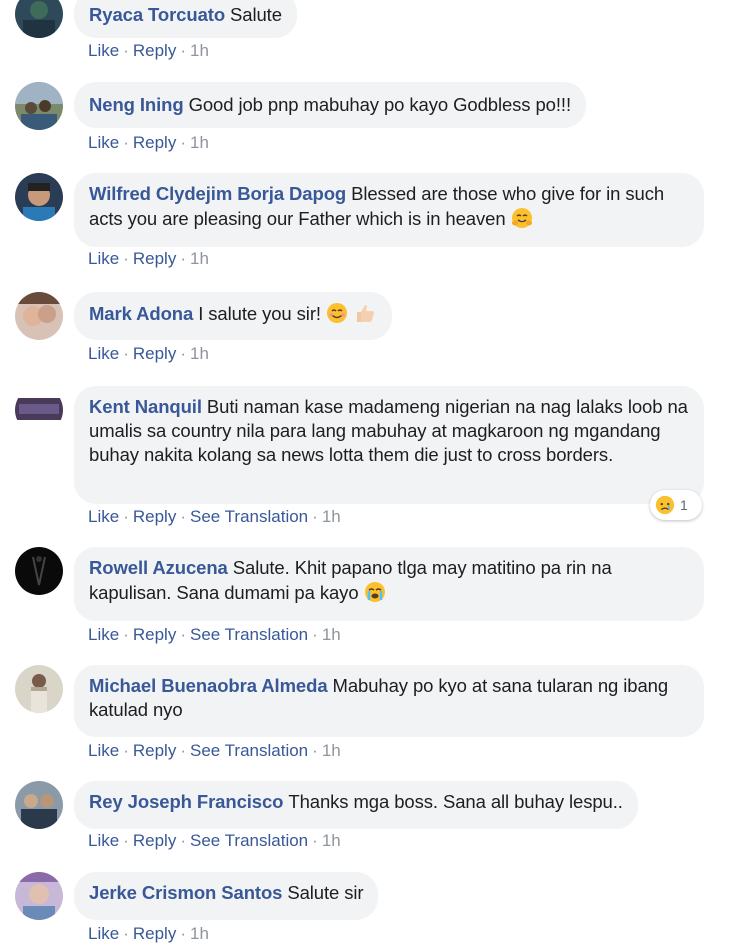 This screenshot has width=750, height=949. I want to click on hugging-face-icon, so click(522, 218).